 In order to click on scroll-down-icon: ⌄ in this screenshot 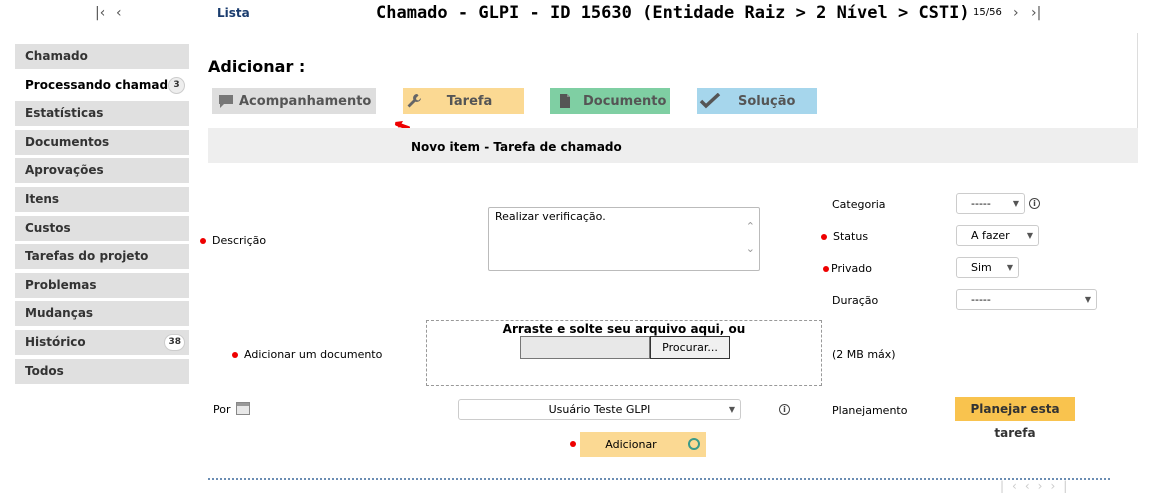, I will do `click(750, 248)`.